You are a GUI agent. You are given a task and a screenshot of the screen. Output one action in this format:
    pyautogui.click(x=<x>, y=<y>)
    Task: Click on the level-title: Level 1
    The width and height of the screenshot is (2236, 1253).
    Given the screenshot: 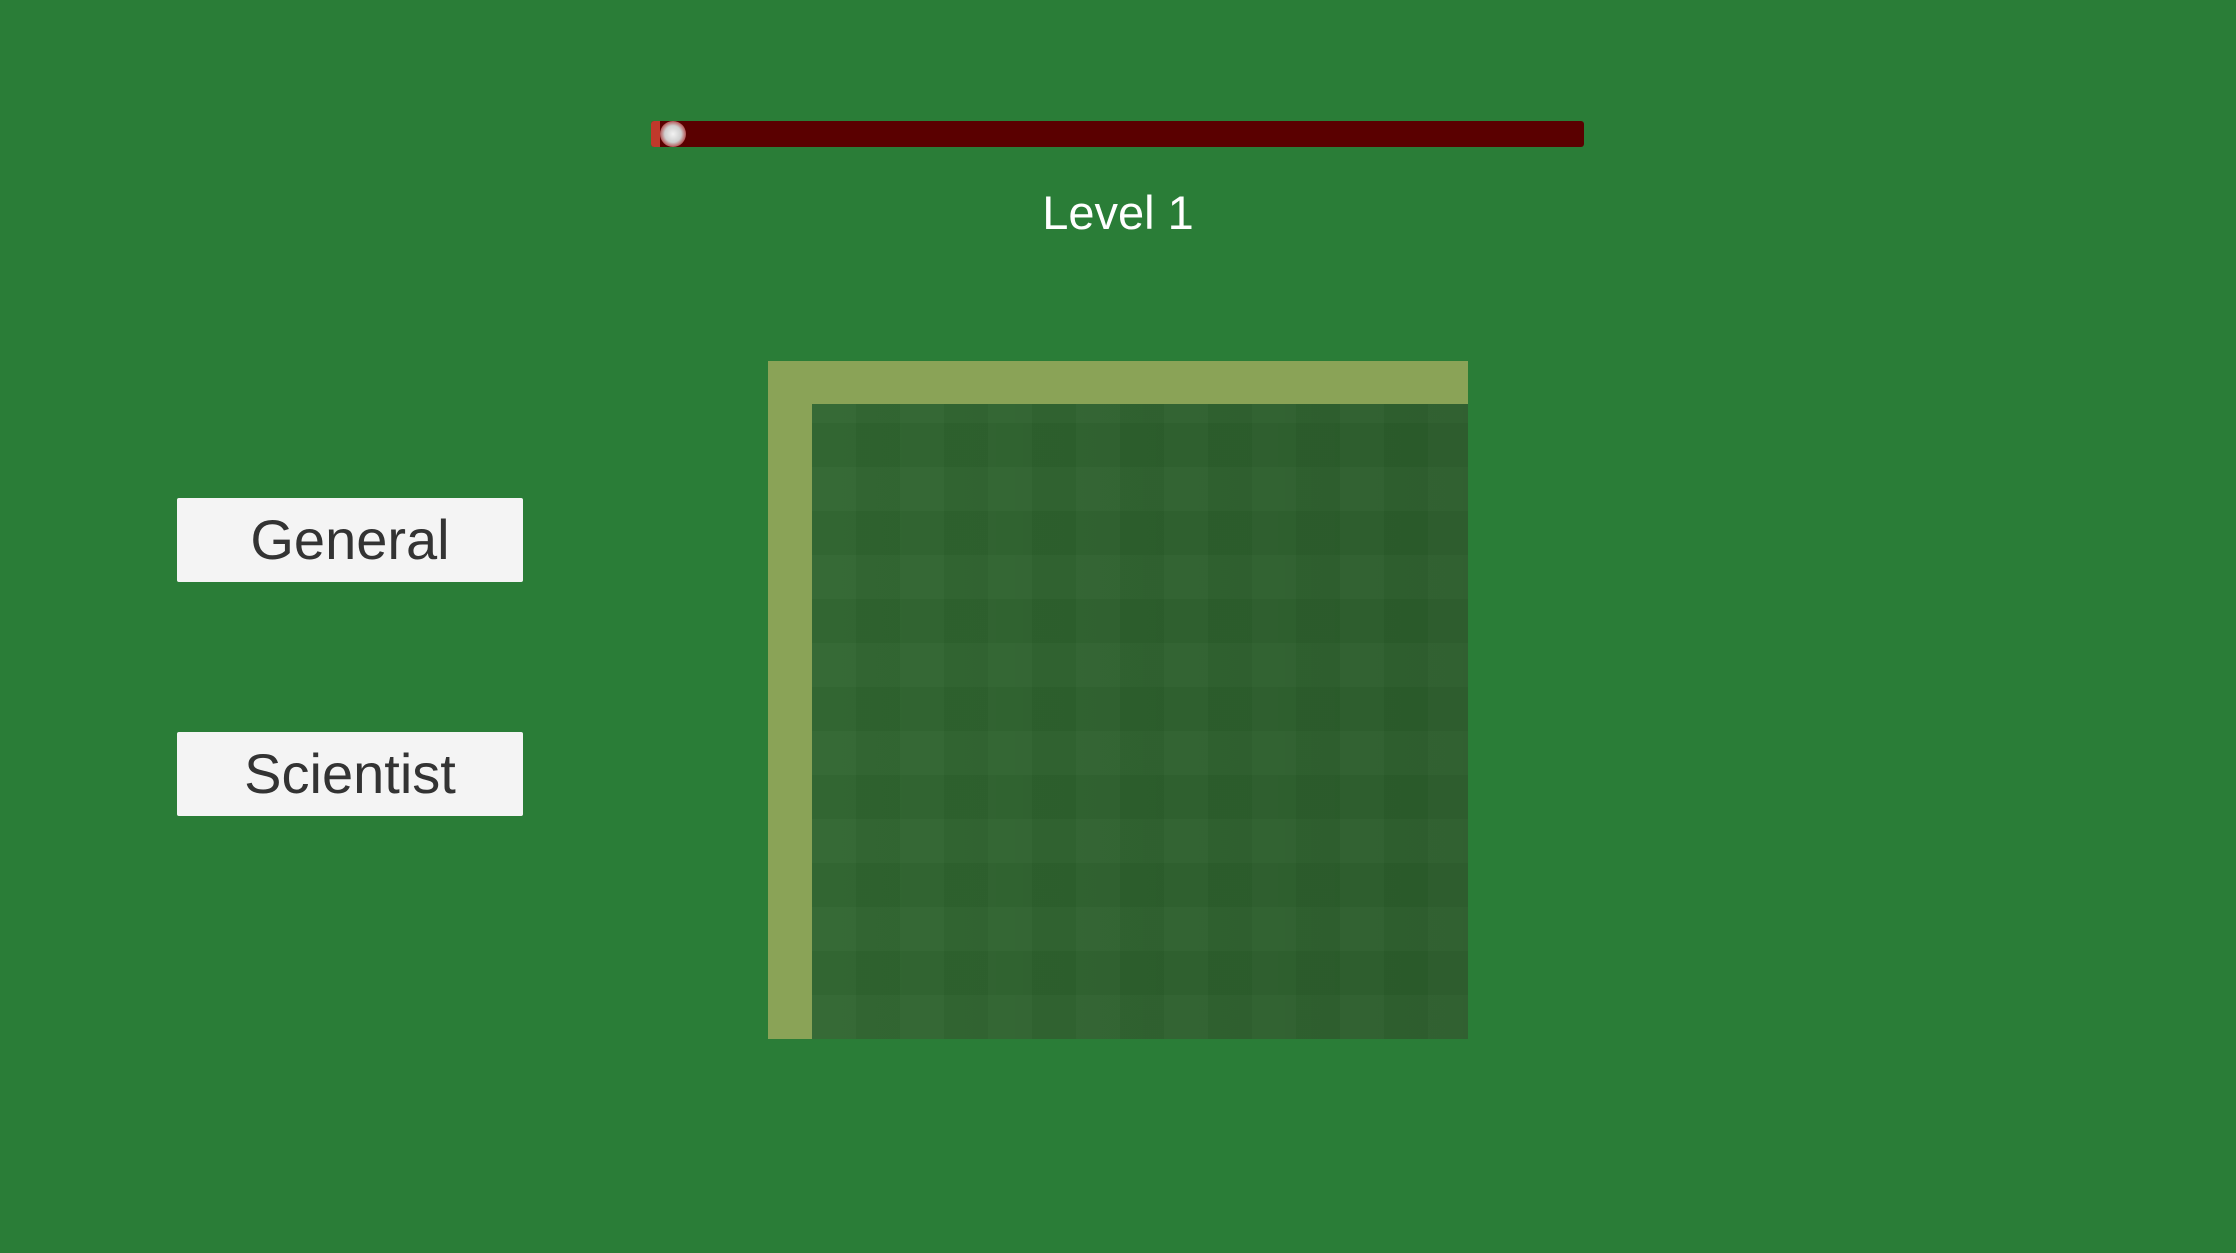 What is the action you would take?
    pyautogui.click(x=1118, y=212)
    